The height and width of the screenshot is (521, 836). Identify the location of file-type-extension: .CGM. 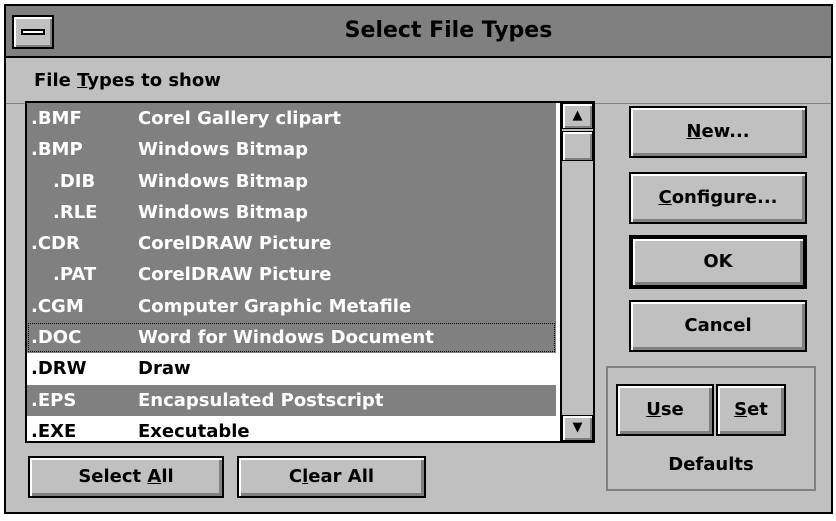
(57, 306).